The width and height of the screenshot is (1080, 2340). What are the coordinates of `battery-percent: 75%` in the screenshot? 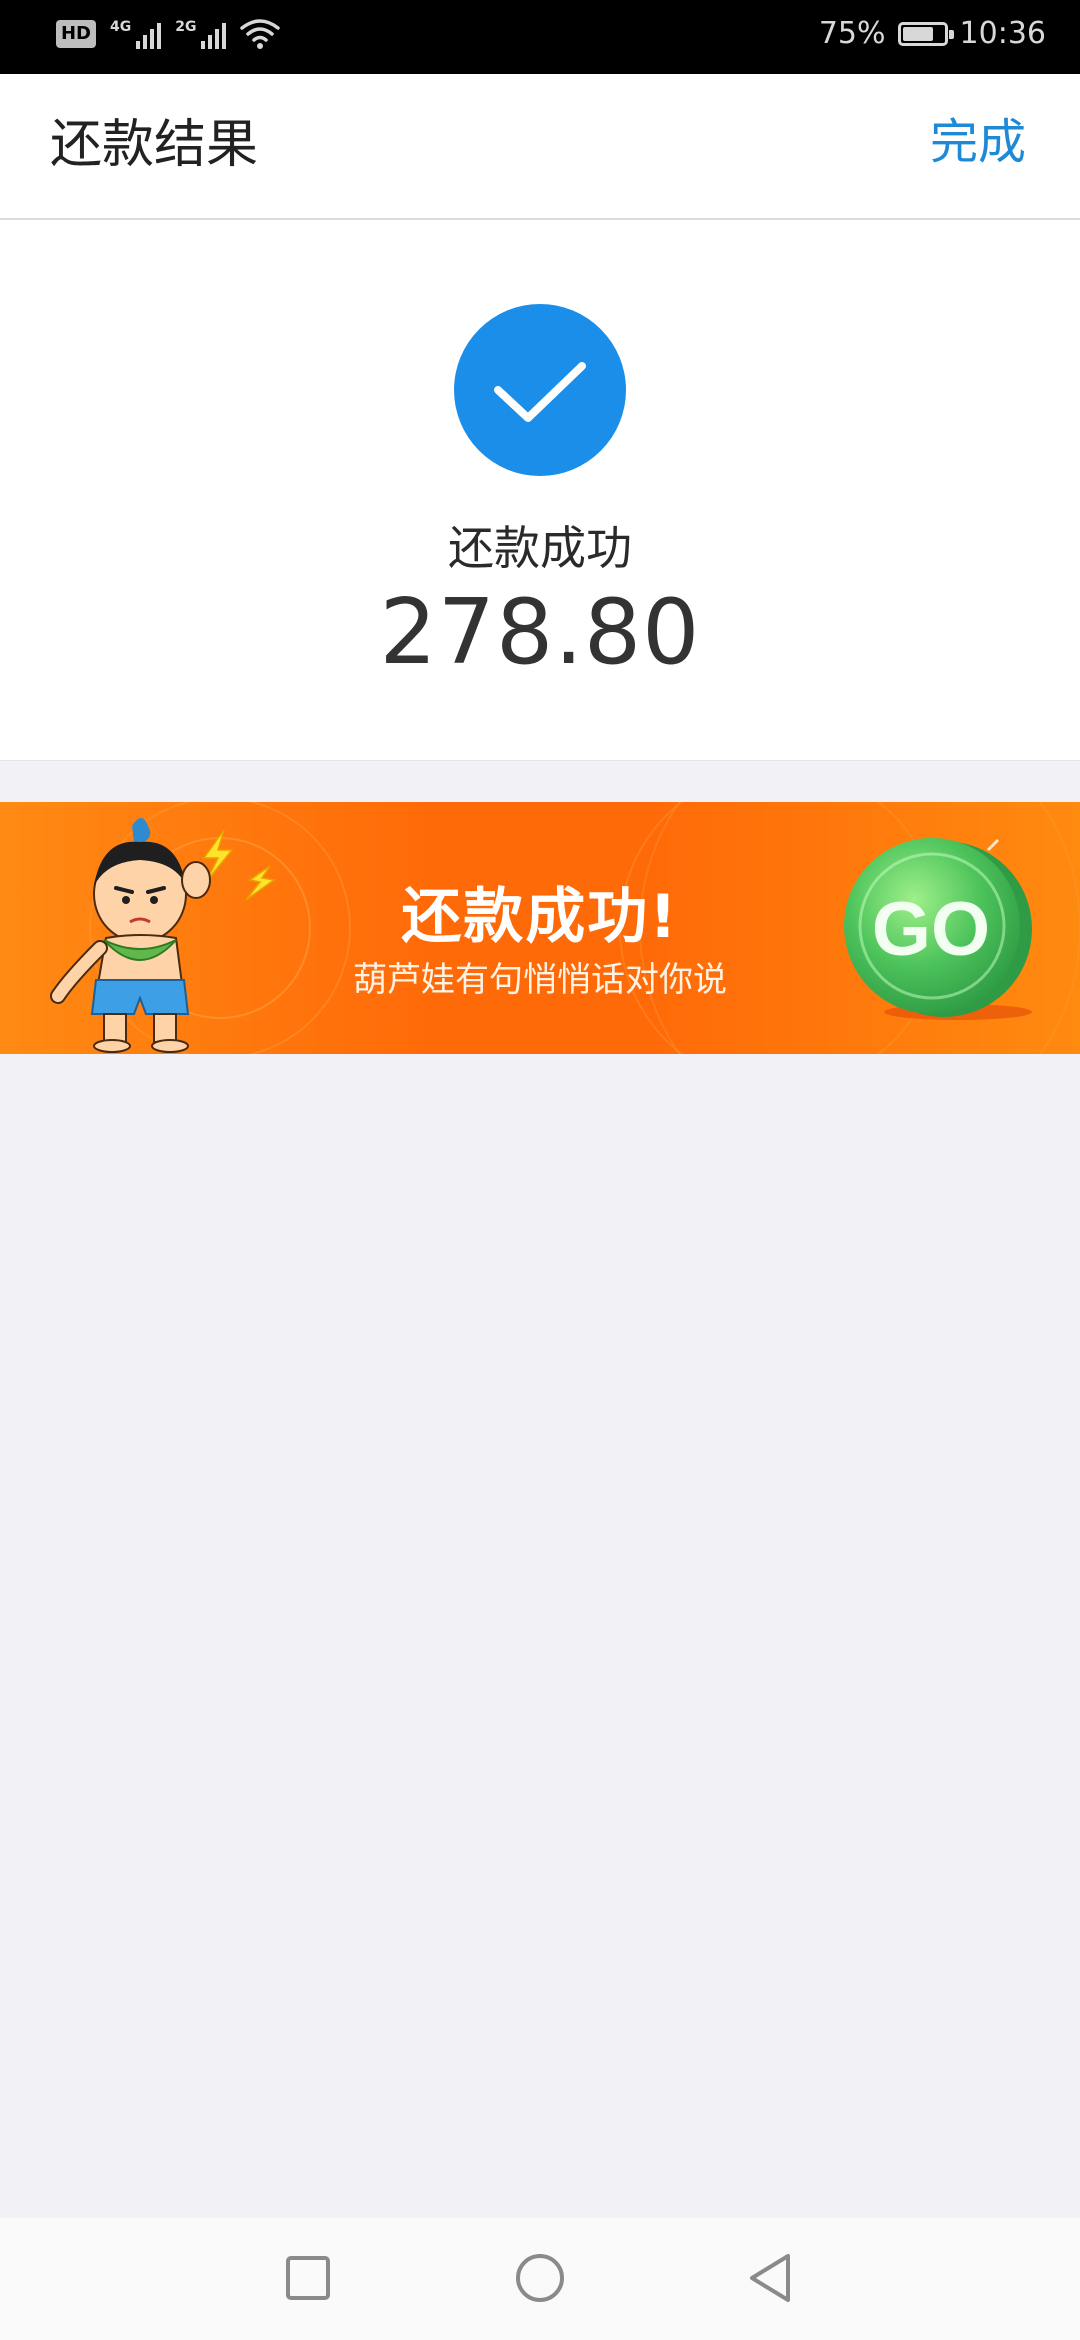 It's located at (852, 33).